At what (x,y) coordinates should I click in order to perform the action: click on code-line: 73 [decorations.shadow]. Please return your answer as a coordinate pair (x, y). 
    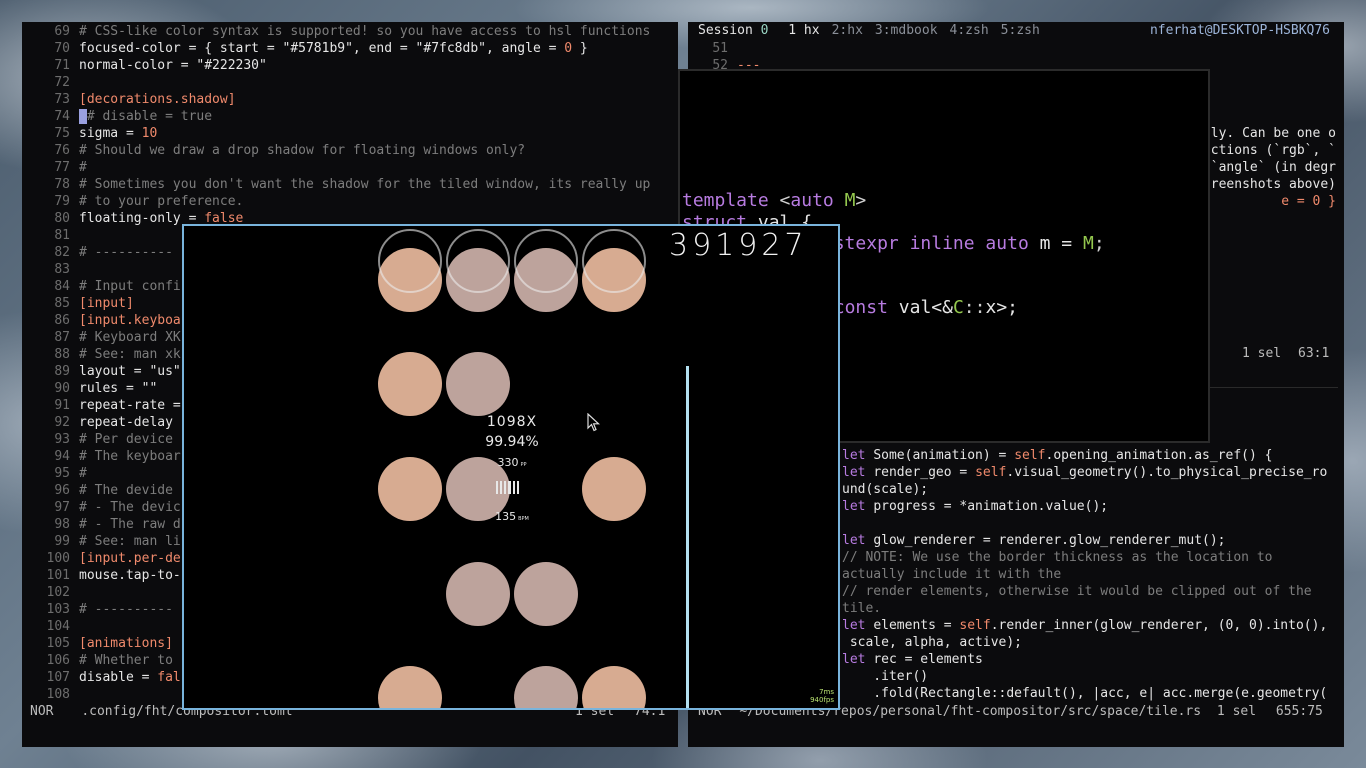
    Looking at the image, I should click on (336, 99).